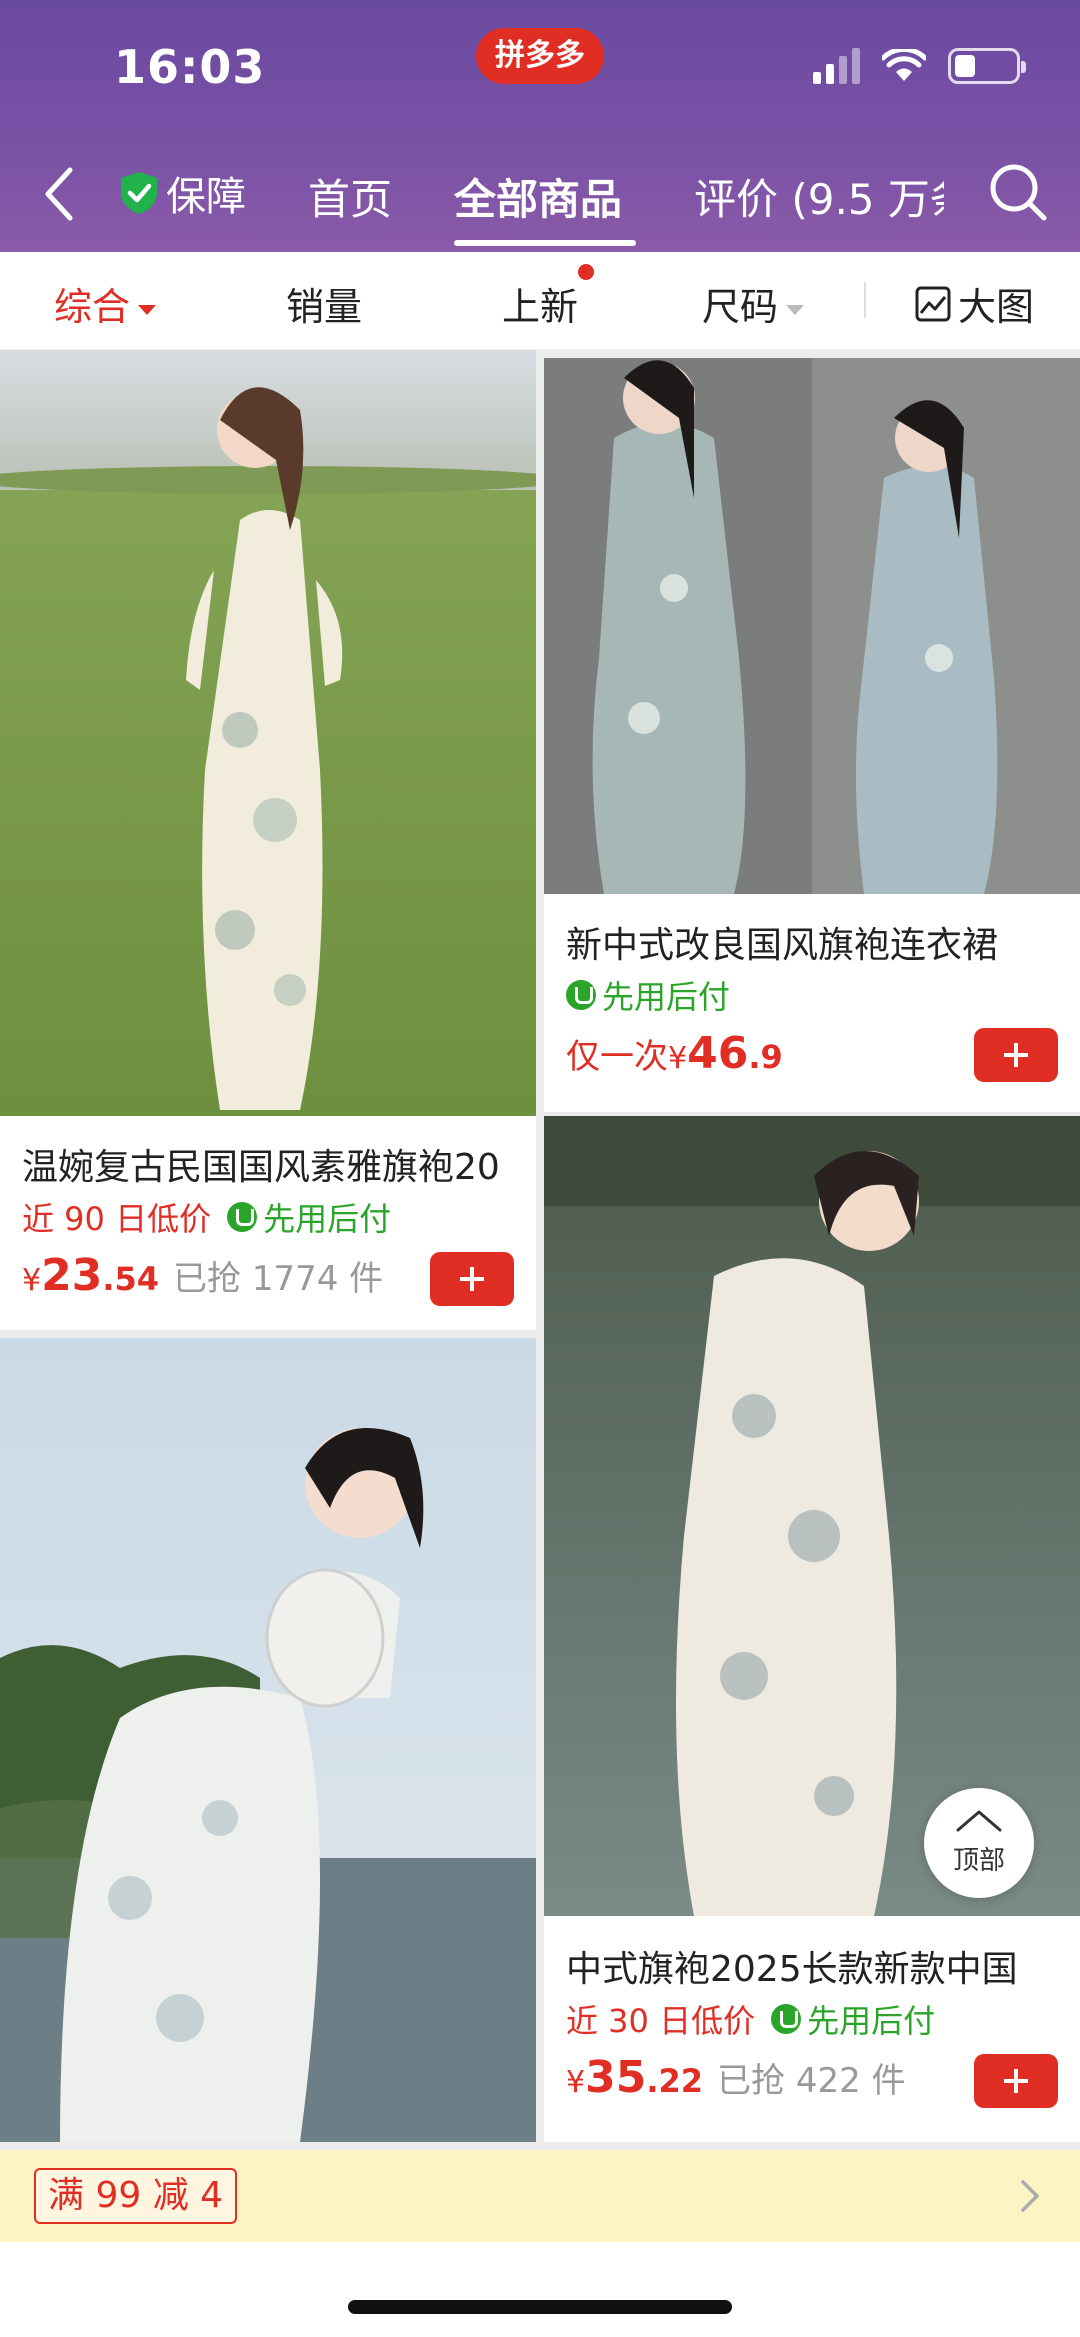 Image resolution: width=1080 pixels, height=2337 pixels. What do you see at coordinates (996, 307) in the screenshot?
I see `big-view-label: 大图` at bounding box center [996, 307].